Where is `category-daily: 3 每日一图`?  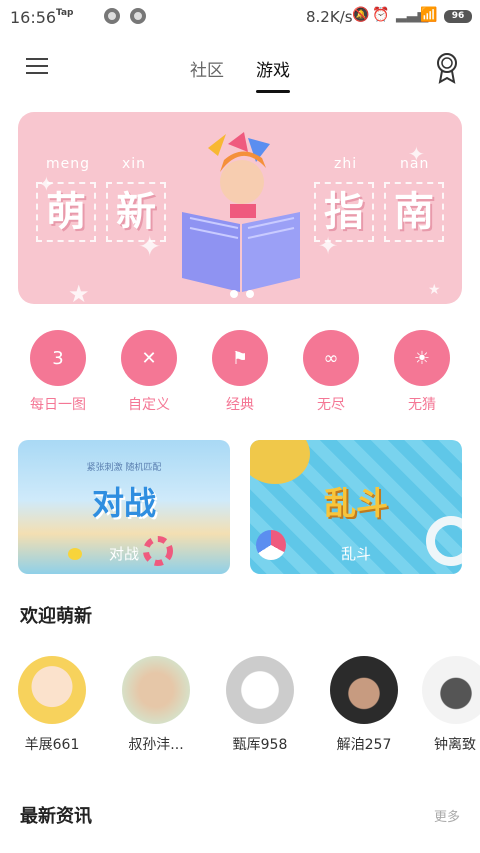
category-daily: 3 每日一图 is located at coordinates (58, 372).